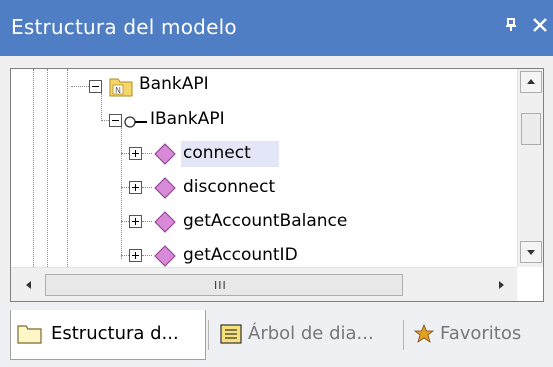 The image size is (553, 367). I want to click on expand-toggle-getaccountbalance, so click(135, 221).